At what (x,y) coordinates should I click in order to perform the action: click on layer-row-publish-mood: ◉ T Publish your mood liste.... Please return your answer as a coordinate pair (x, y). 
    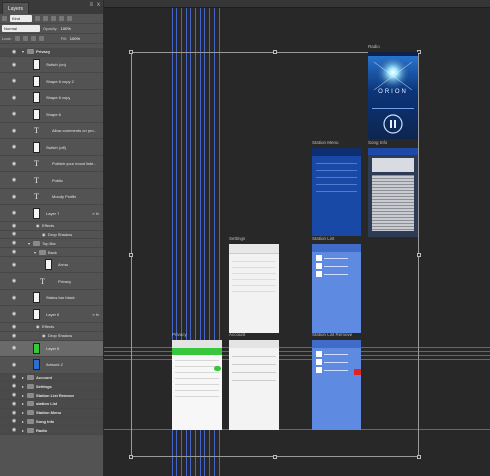
    Looking at the image, I should click on (51, 164).